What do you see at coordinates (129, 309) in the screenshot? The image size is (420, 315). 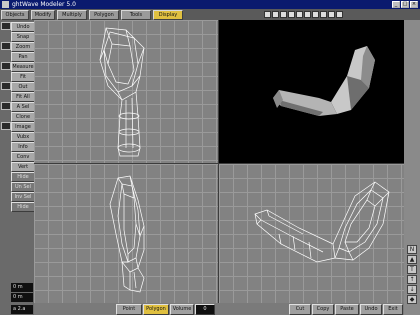 I see `point-mode-button: Point` at bounding box center [129, 309].